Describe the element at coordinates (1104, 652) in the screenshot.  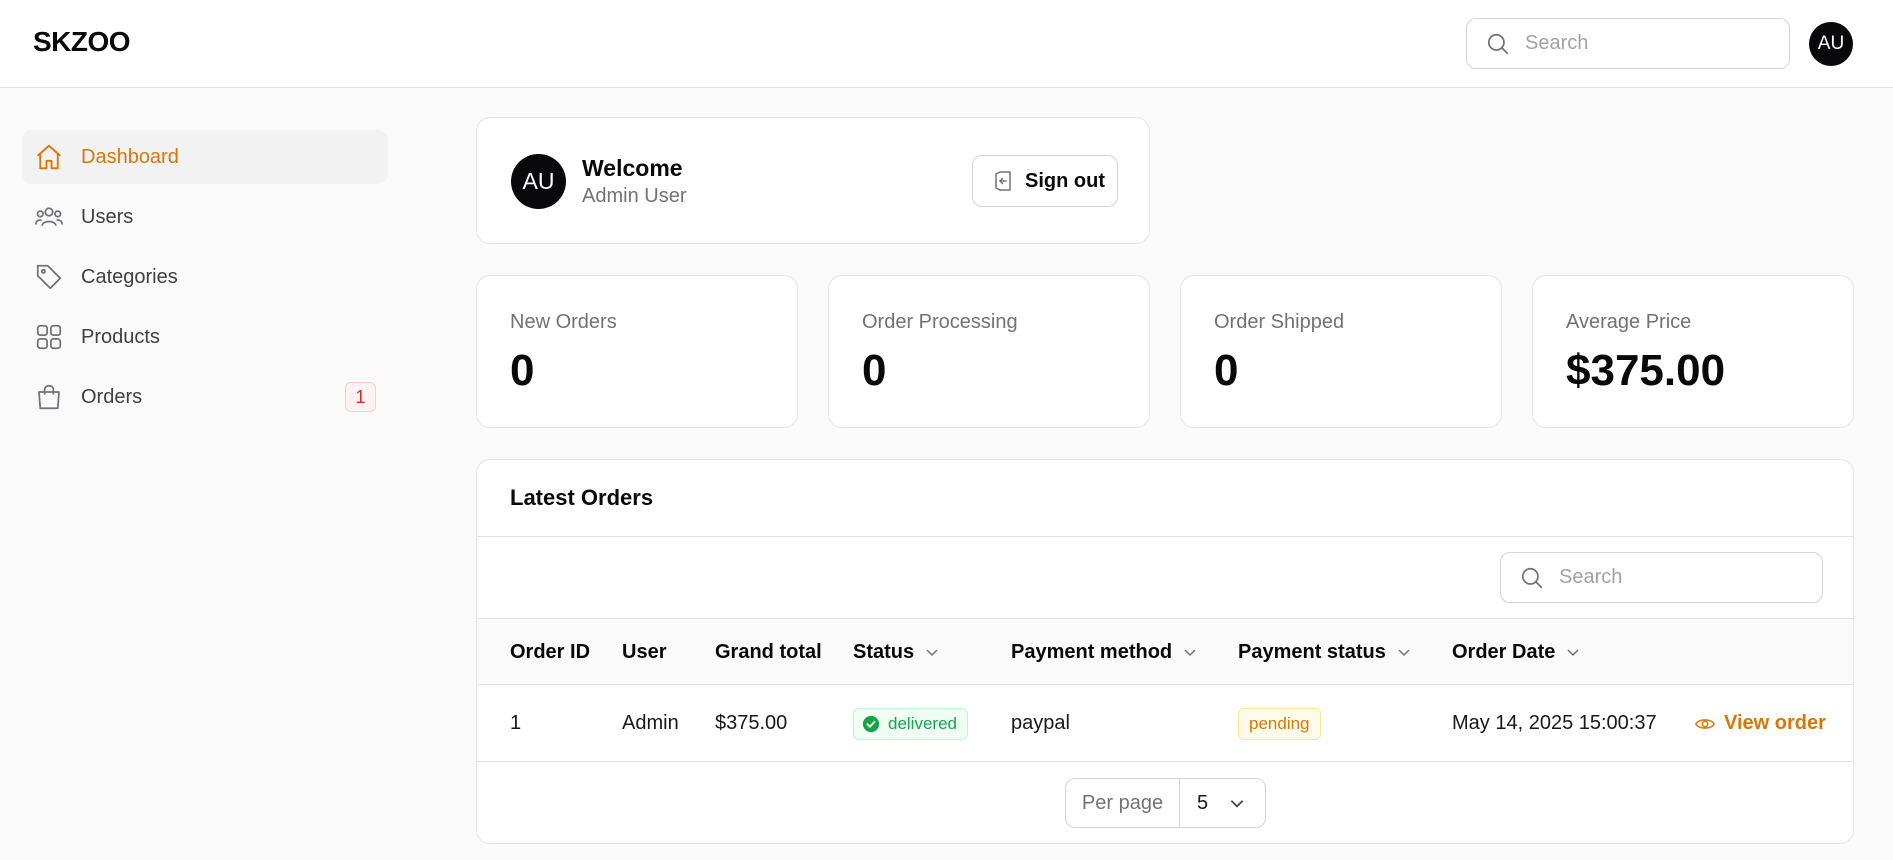
I see `column-header-payment-method: Payment method` at that location.